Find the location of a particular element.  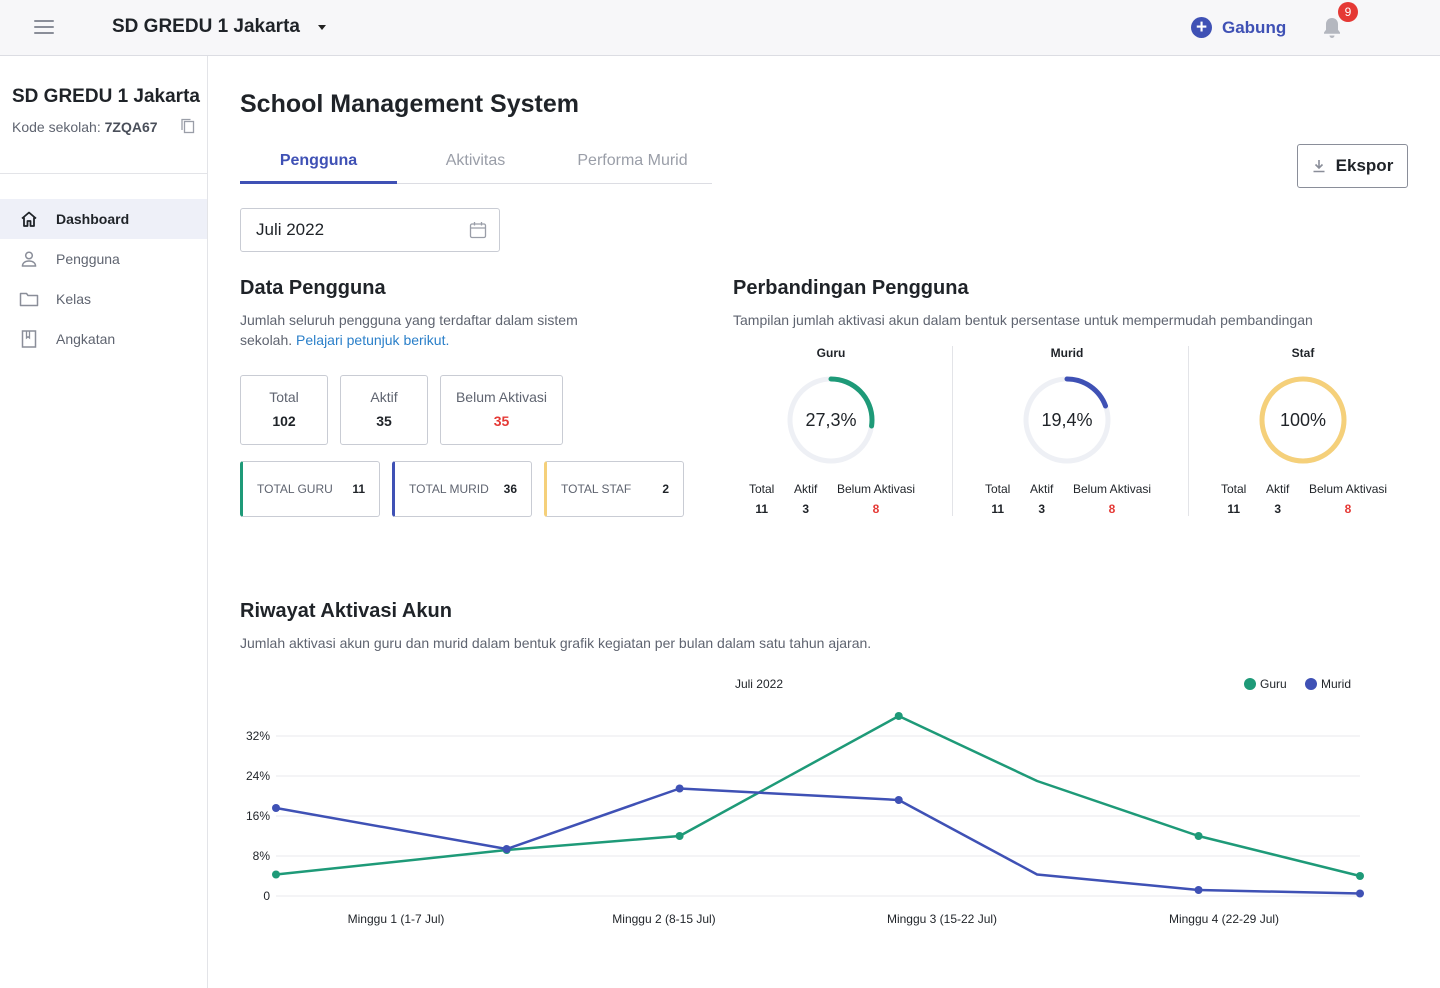

sidebar-item-label: Dashboard is located at coordinates (93, 219).